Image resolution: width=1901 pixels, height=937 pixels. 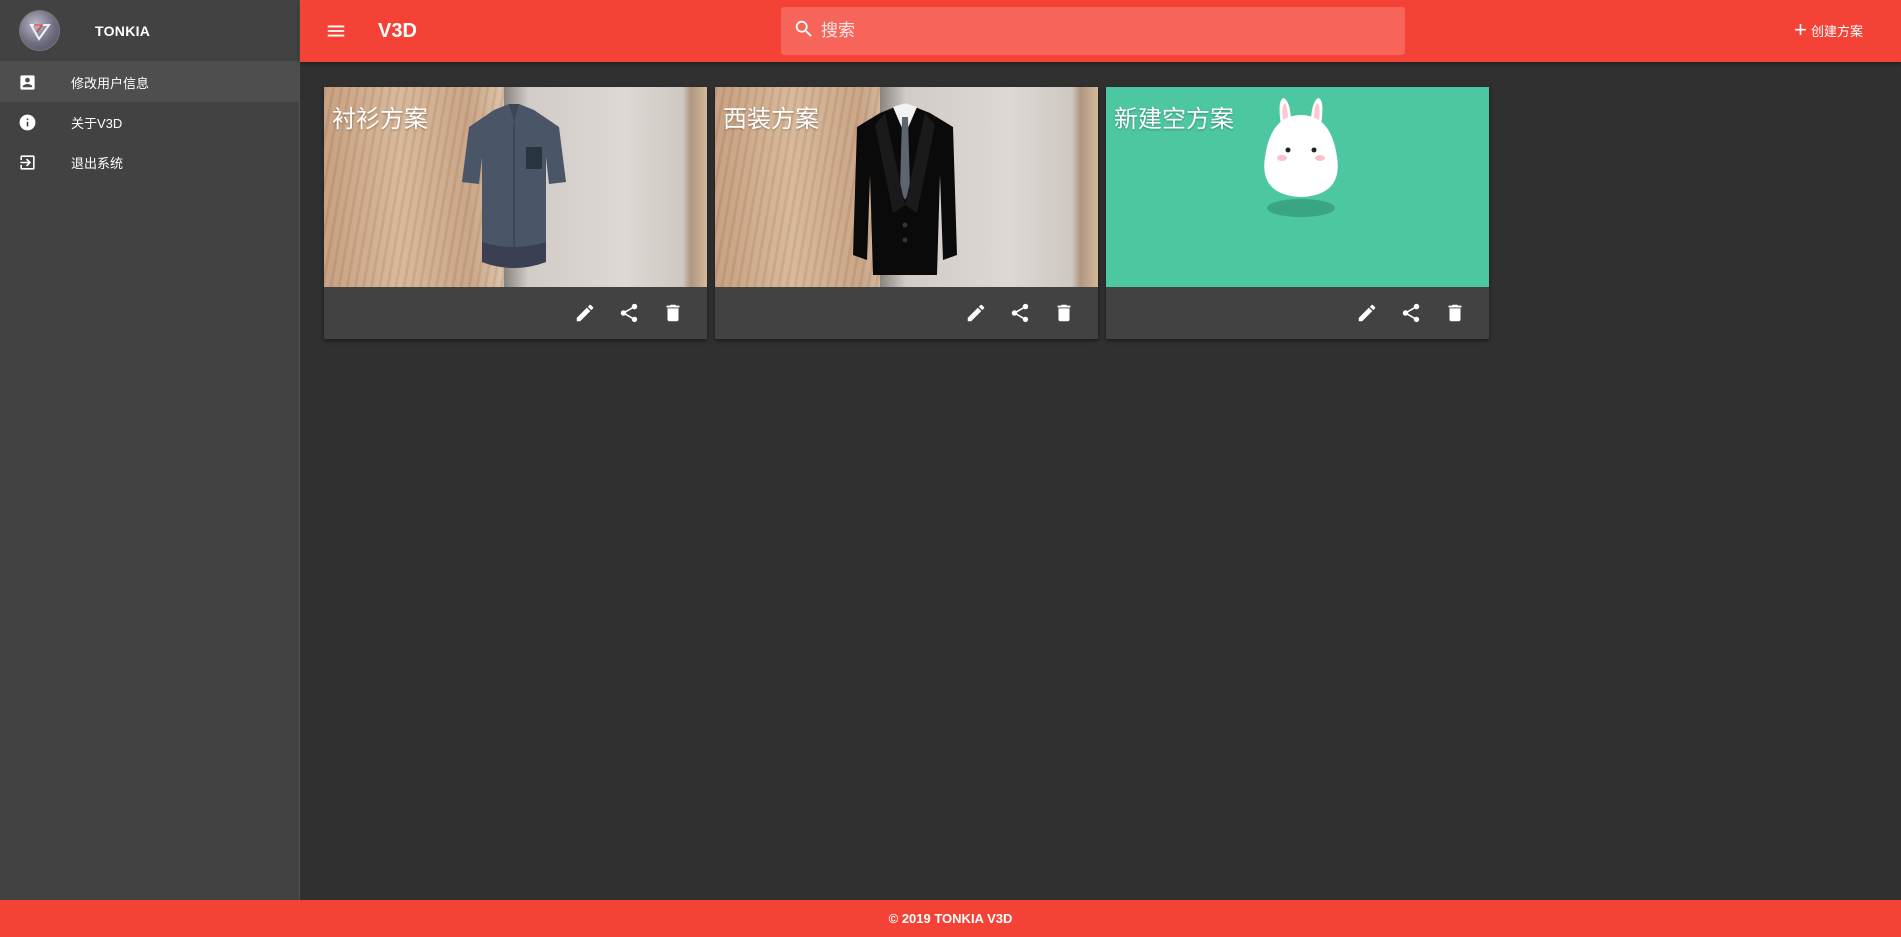 I want to click on exit-icon, so click(x=27, y=162).